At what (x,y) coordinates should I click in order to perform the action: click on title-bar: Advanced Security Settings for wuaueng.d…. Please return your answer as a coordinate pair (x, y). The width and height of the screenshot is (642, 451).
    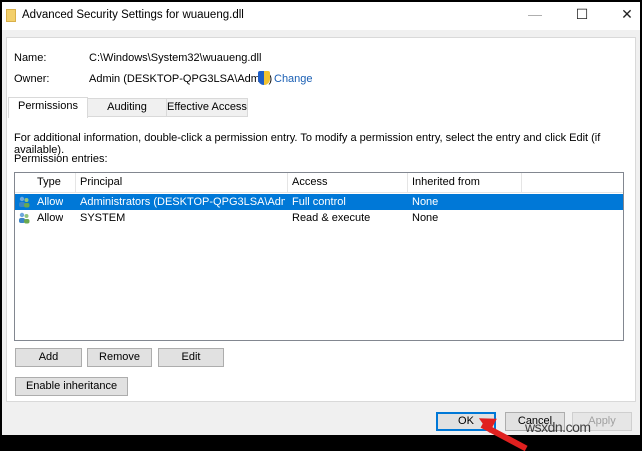
    Looking at the image, I should click on (321, 16).